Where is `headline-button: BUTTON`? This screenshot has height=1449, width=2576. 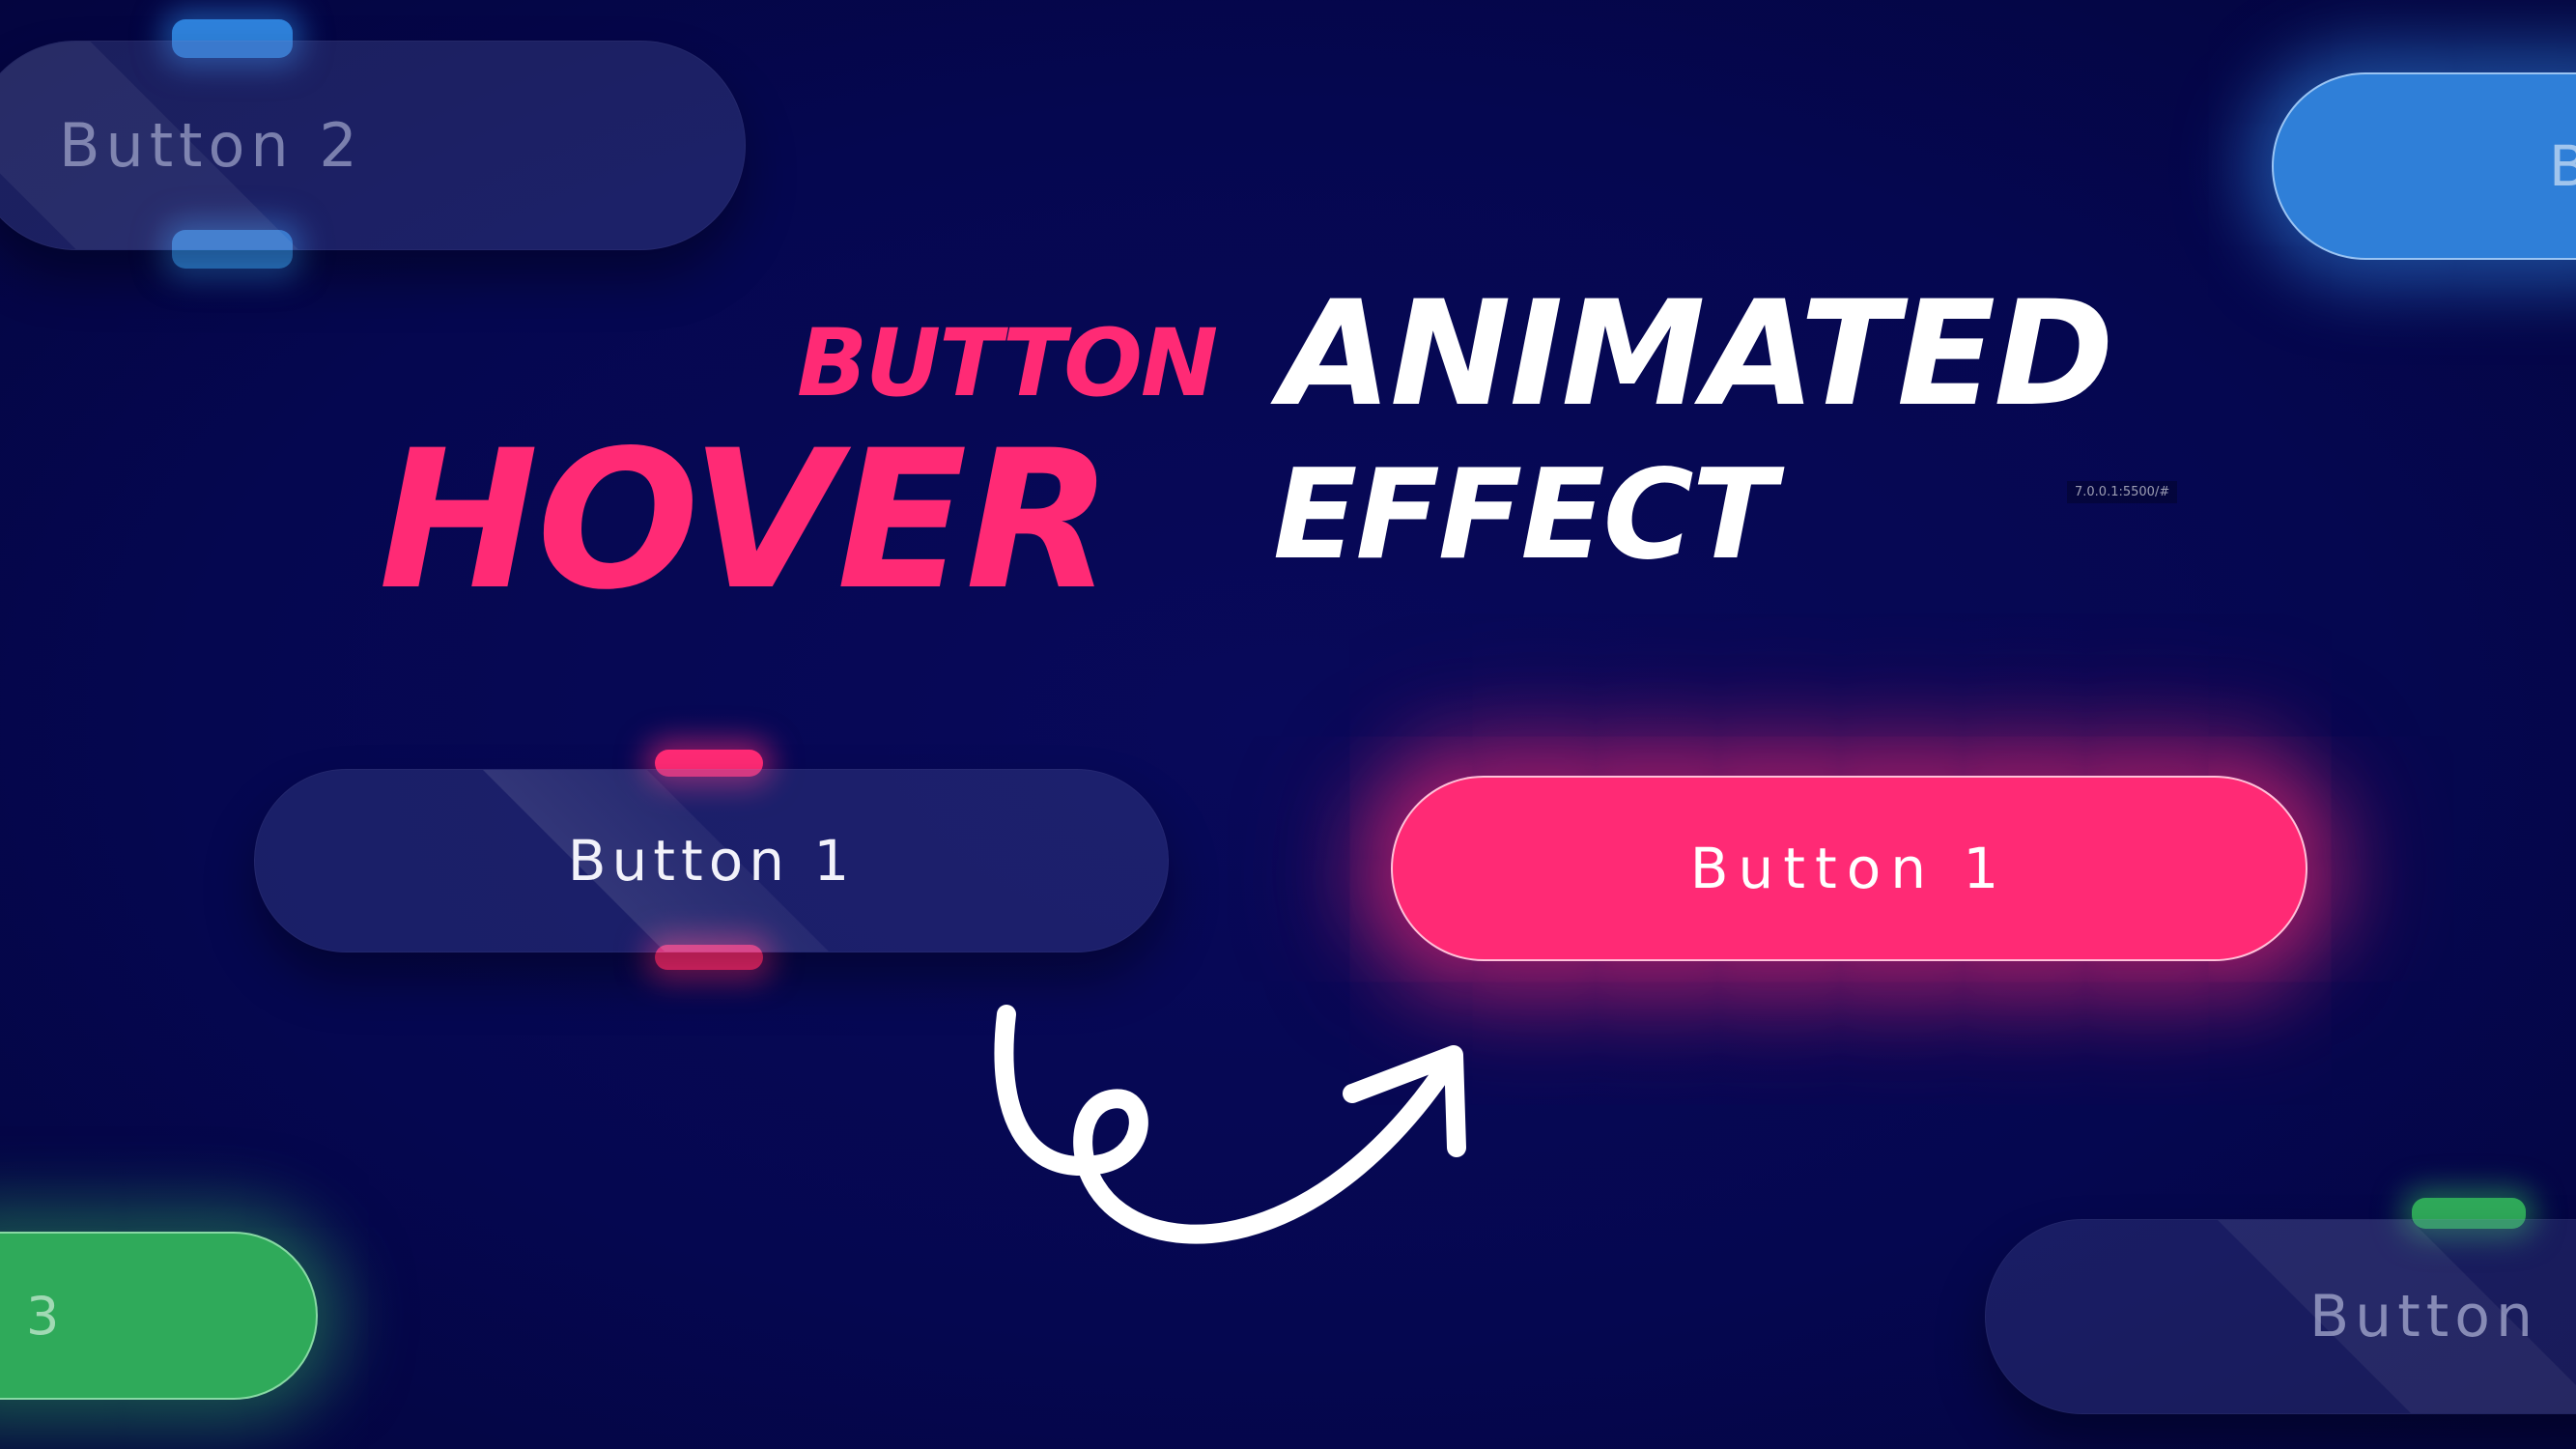 headline-button: BUTTON is located at coordinates (1008, 363).